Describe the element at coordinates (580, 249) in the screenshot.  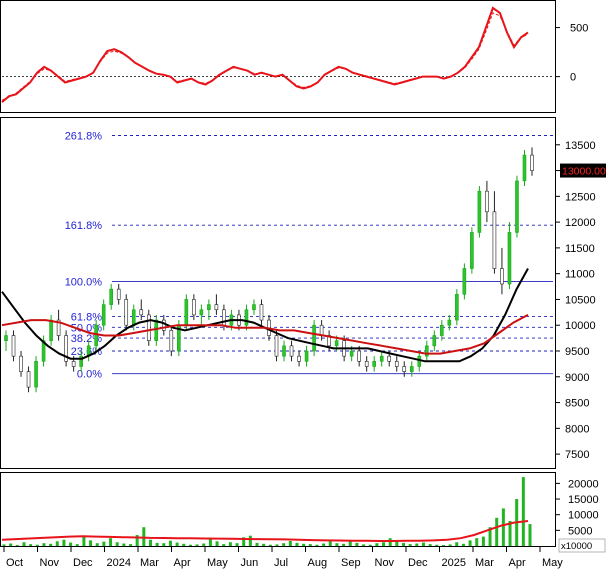
I see `price-tick-label: 11500` at that location.